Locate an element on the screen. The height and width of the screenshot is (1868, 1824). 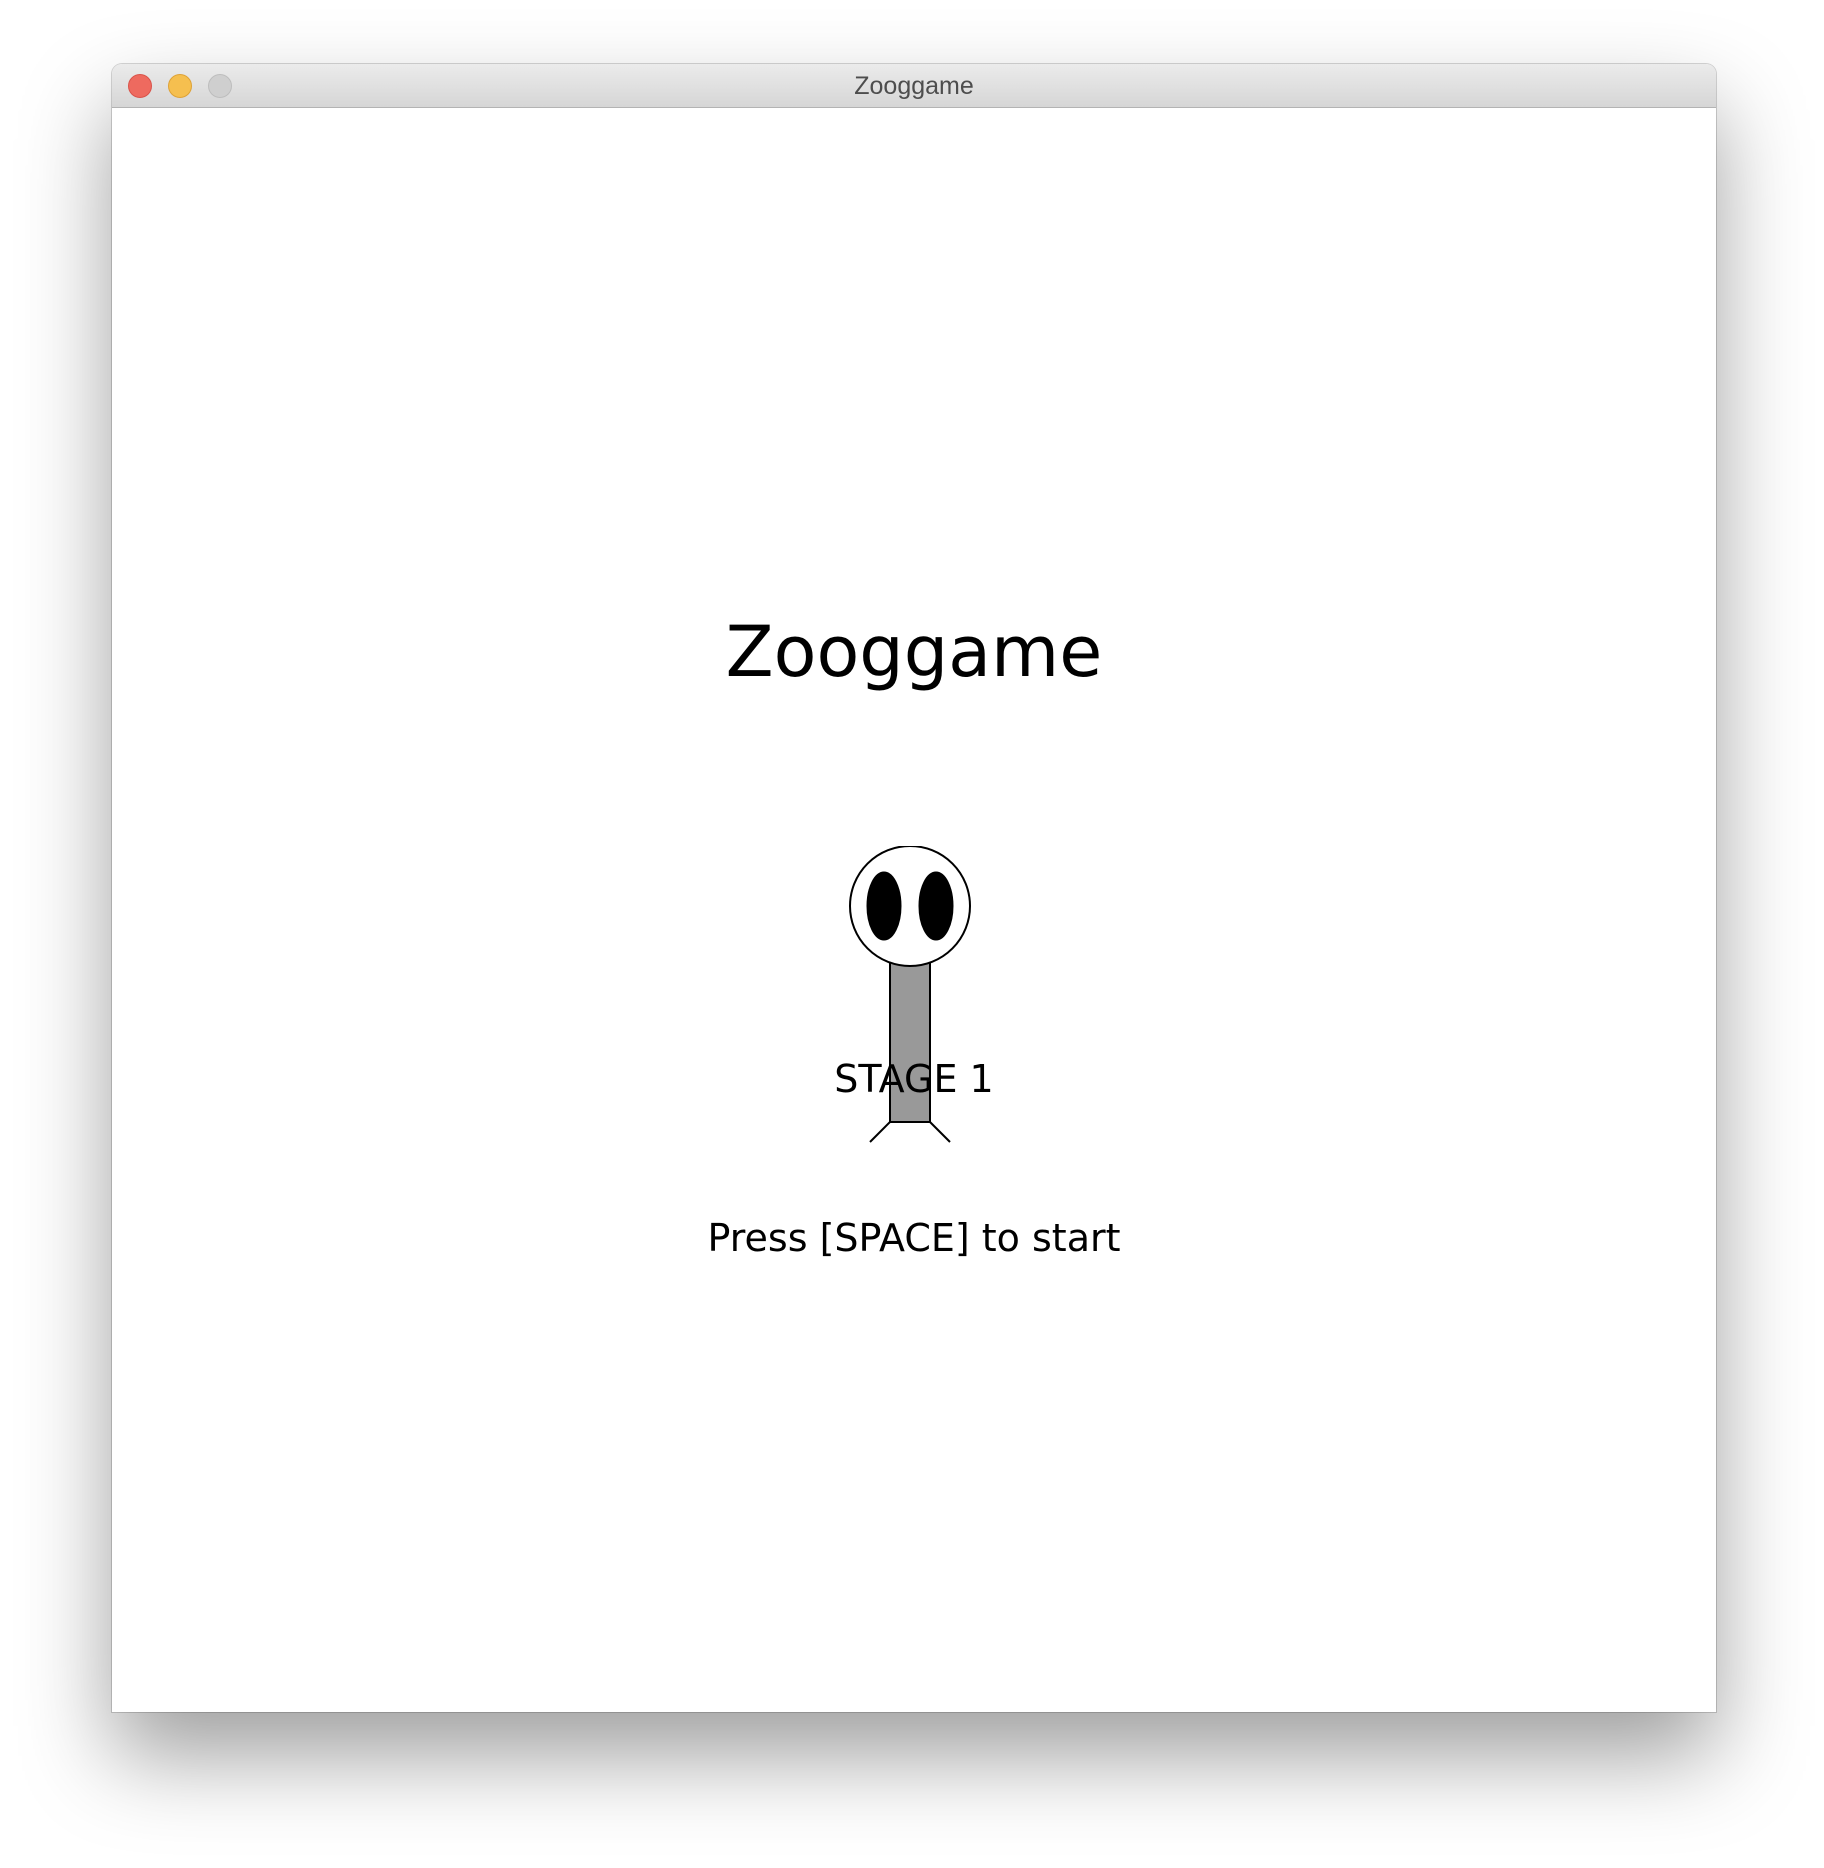
window-titlebar: Zooggame is located at coordinates (914, 86).